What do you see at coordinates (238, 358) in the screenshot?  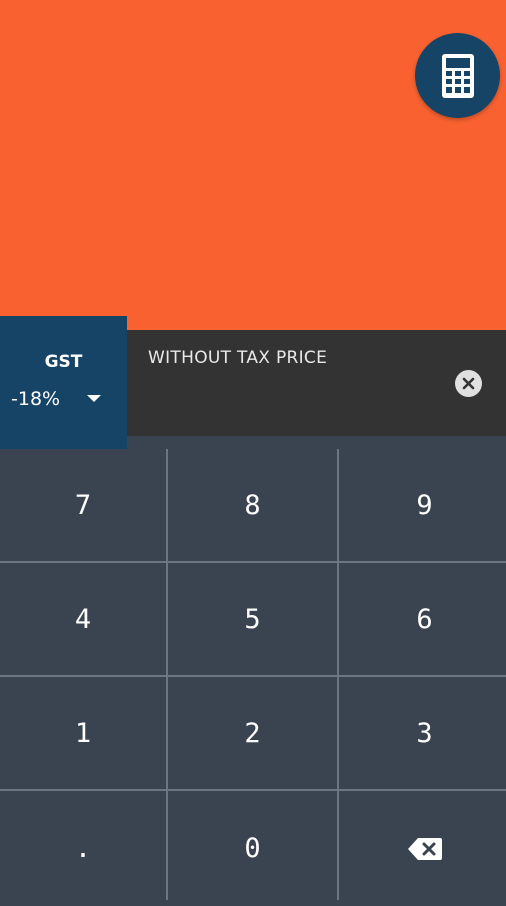 I see `price-input-label: WITHOUT TAX PRICE` at bounding box center [238, 358].